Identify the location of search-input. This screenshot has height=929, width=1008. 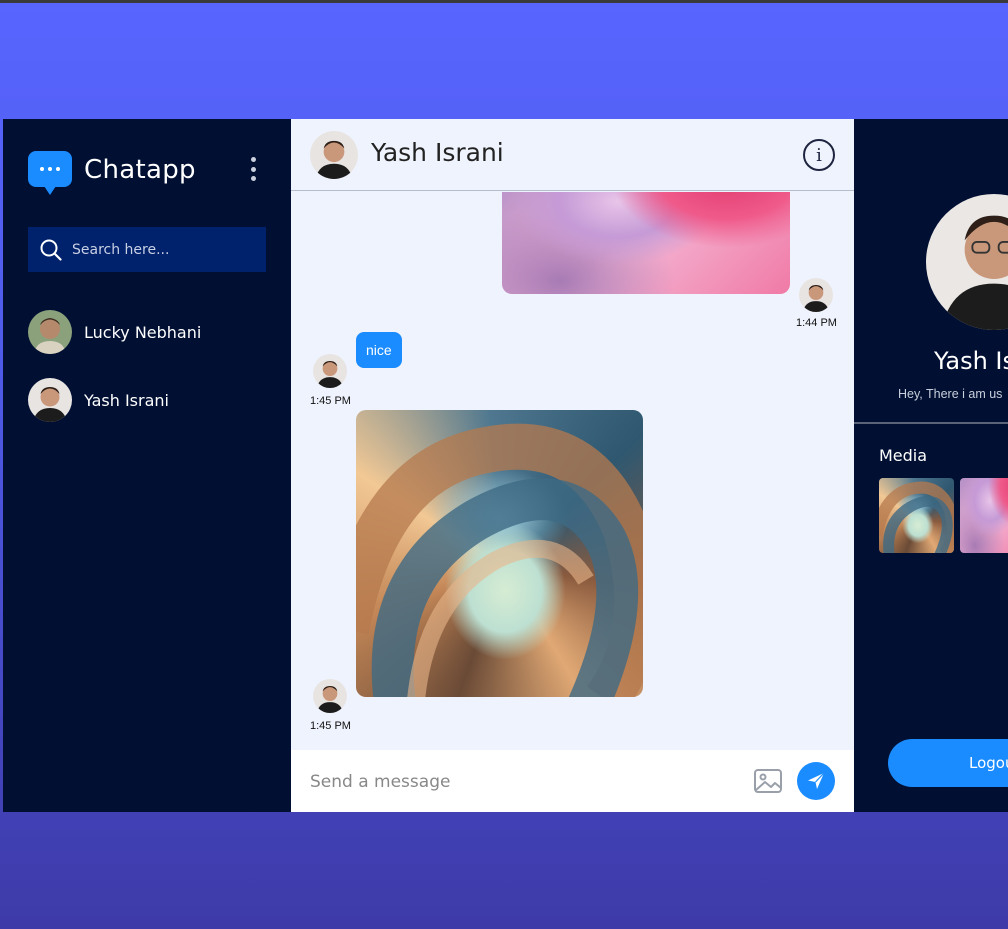
(162, 249).